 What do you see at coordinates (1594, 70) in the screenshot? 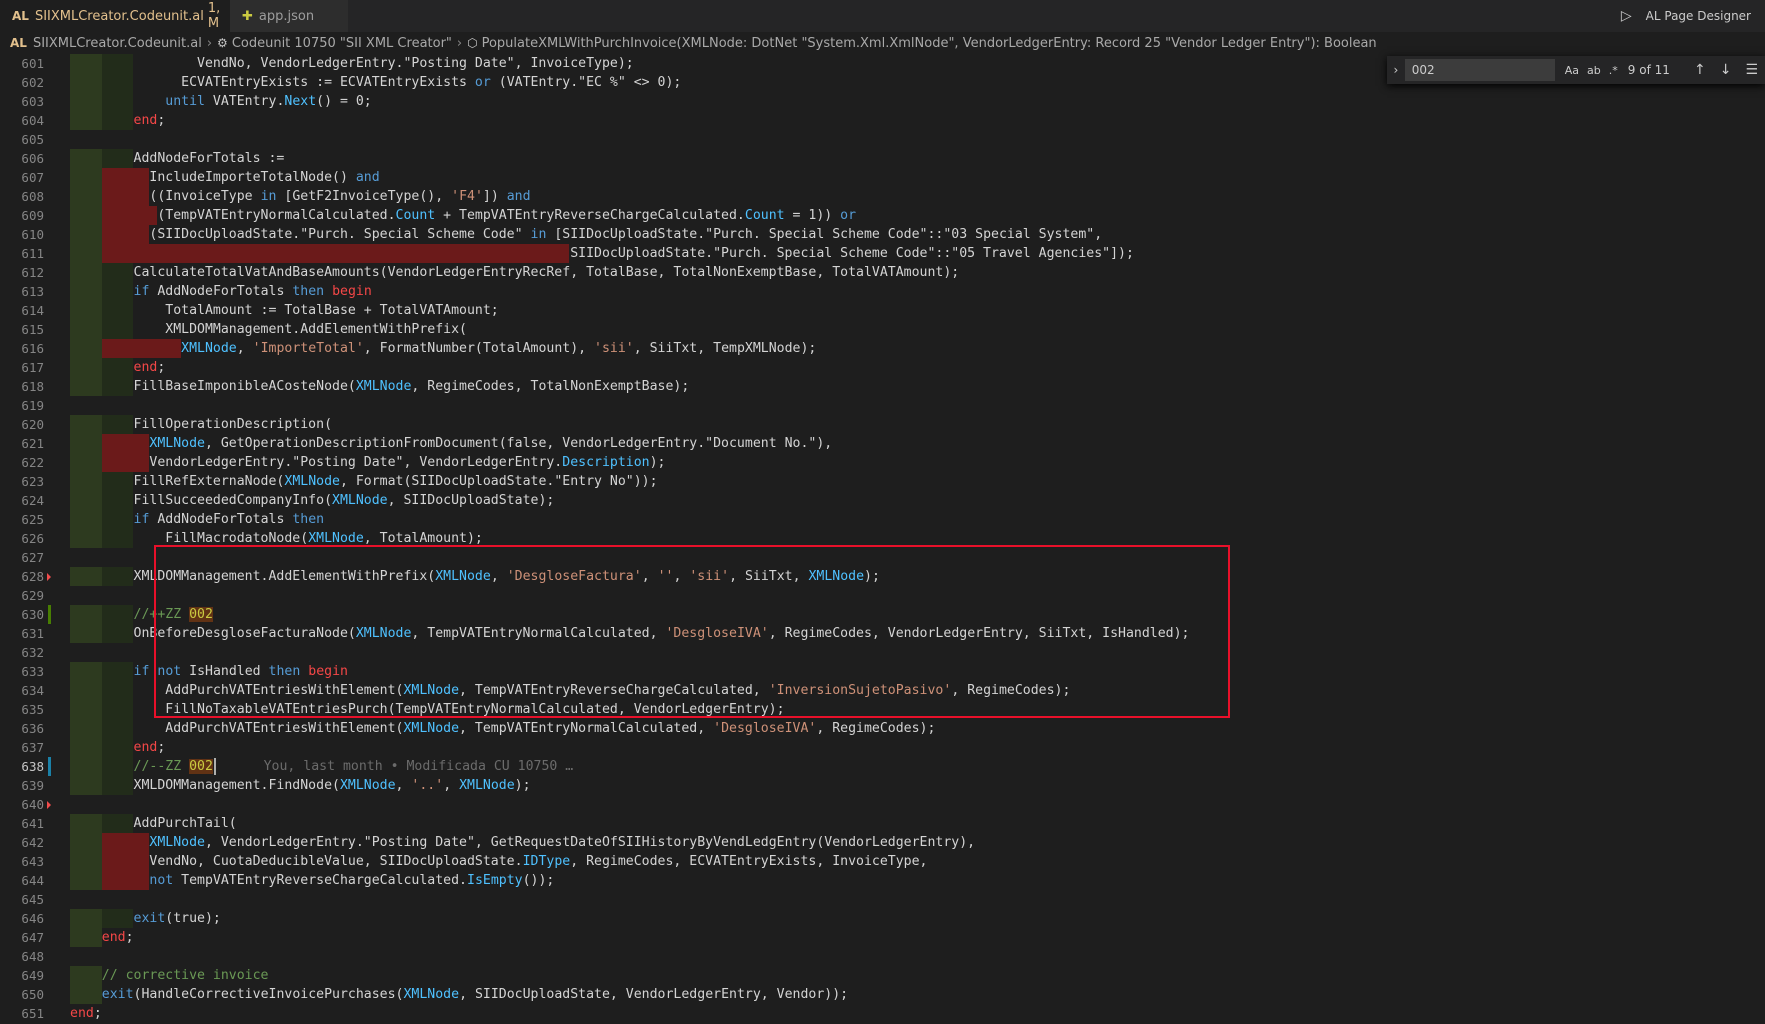
I see `whole-word-toggle: ab` at bounding box center [1594, 70].